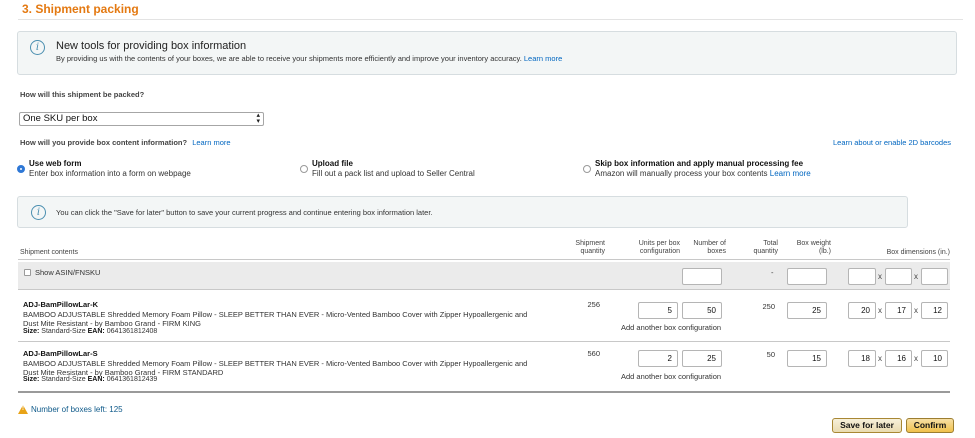 The height and width of the screenshot is (438, 975). Describe the element at coordinates (23, 409) in the screenshot. I see `warning-icon: !` at that location.